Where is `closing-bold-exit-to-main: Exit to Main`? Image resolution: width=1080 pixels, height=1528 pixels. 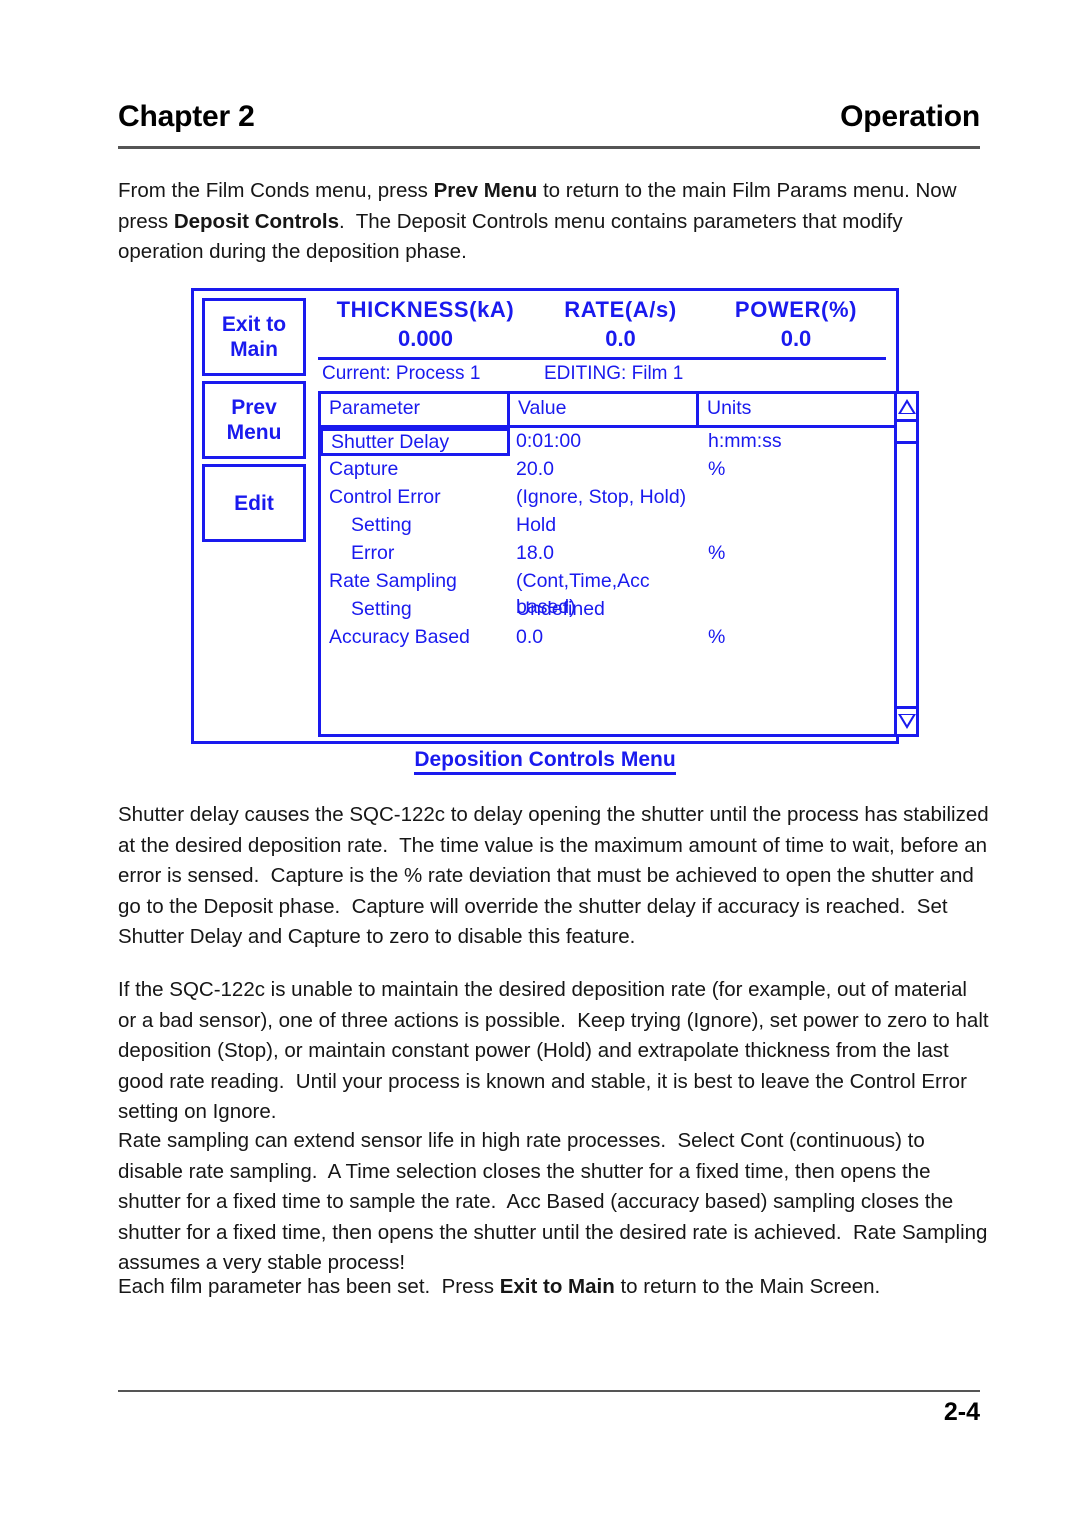 closing-bold-exit-to-main: Exit to Main is located at coordinates (557, 1286).